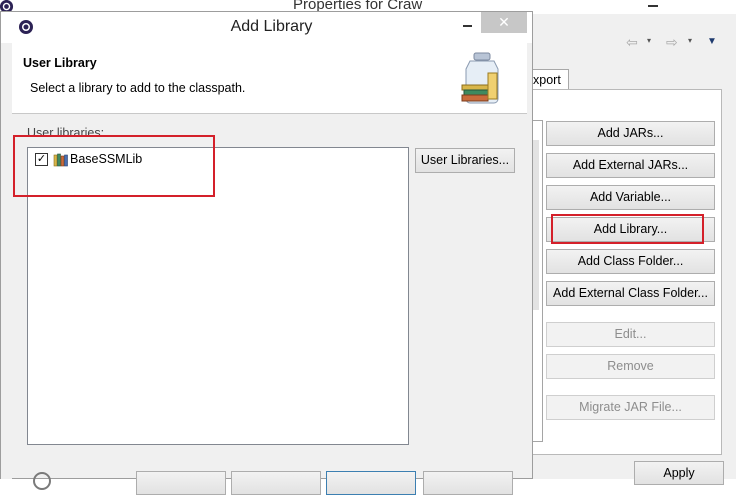 Image resolution: width=736 pixels, height=495 pixels. Describe the element at coordinates (712, 41) in the screenshot. I see `view-menu-icon: ▼` at that location.